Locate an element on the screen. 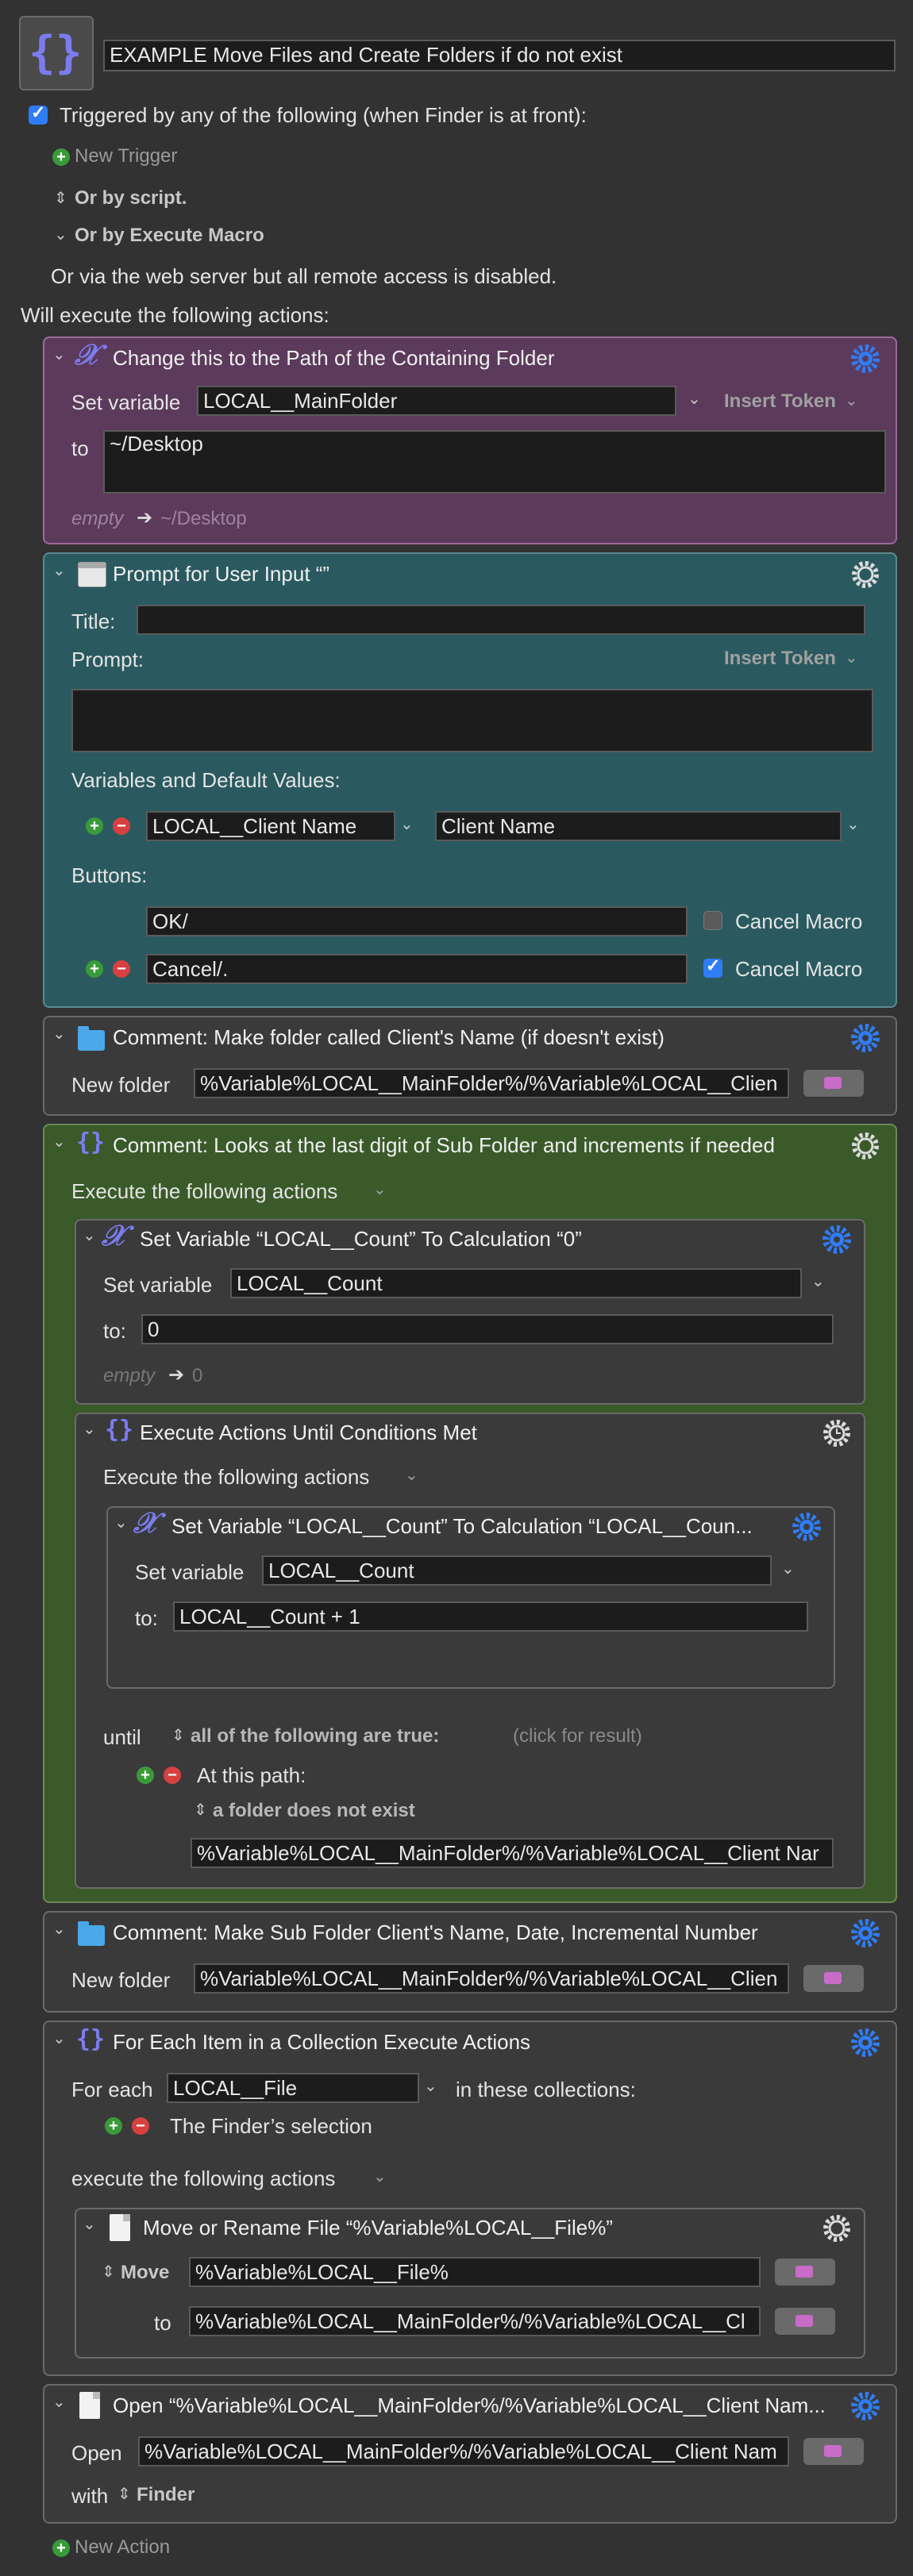 This screenshot has height=2576, width=913. value-field: 0 is located at coordinates (487, 1329).